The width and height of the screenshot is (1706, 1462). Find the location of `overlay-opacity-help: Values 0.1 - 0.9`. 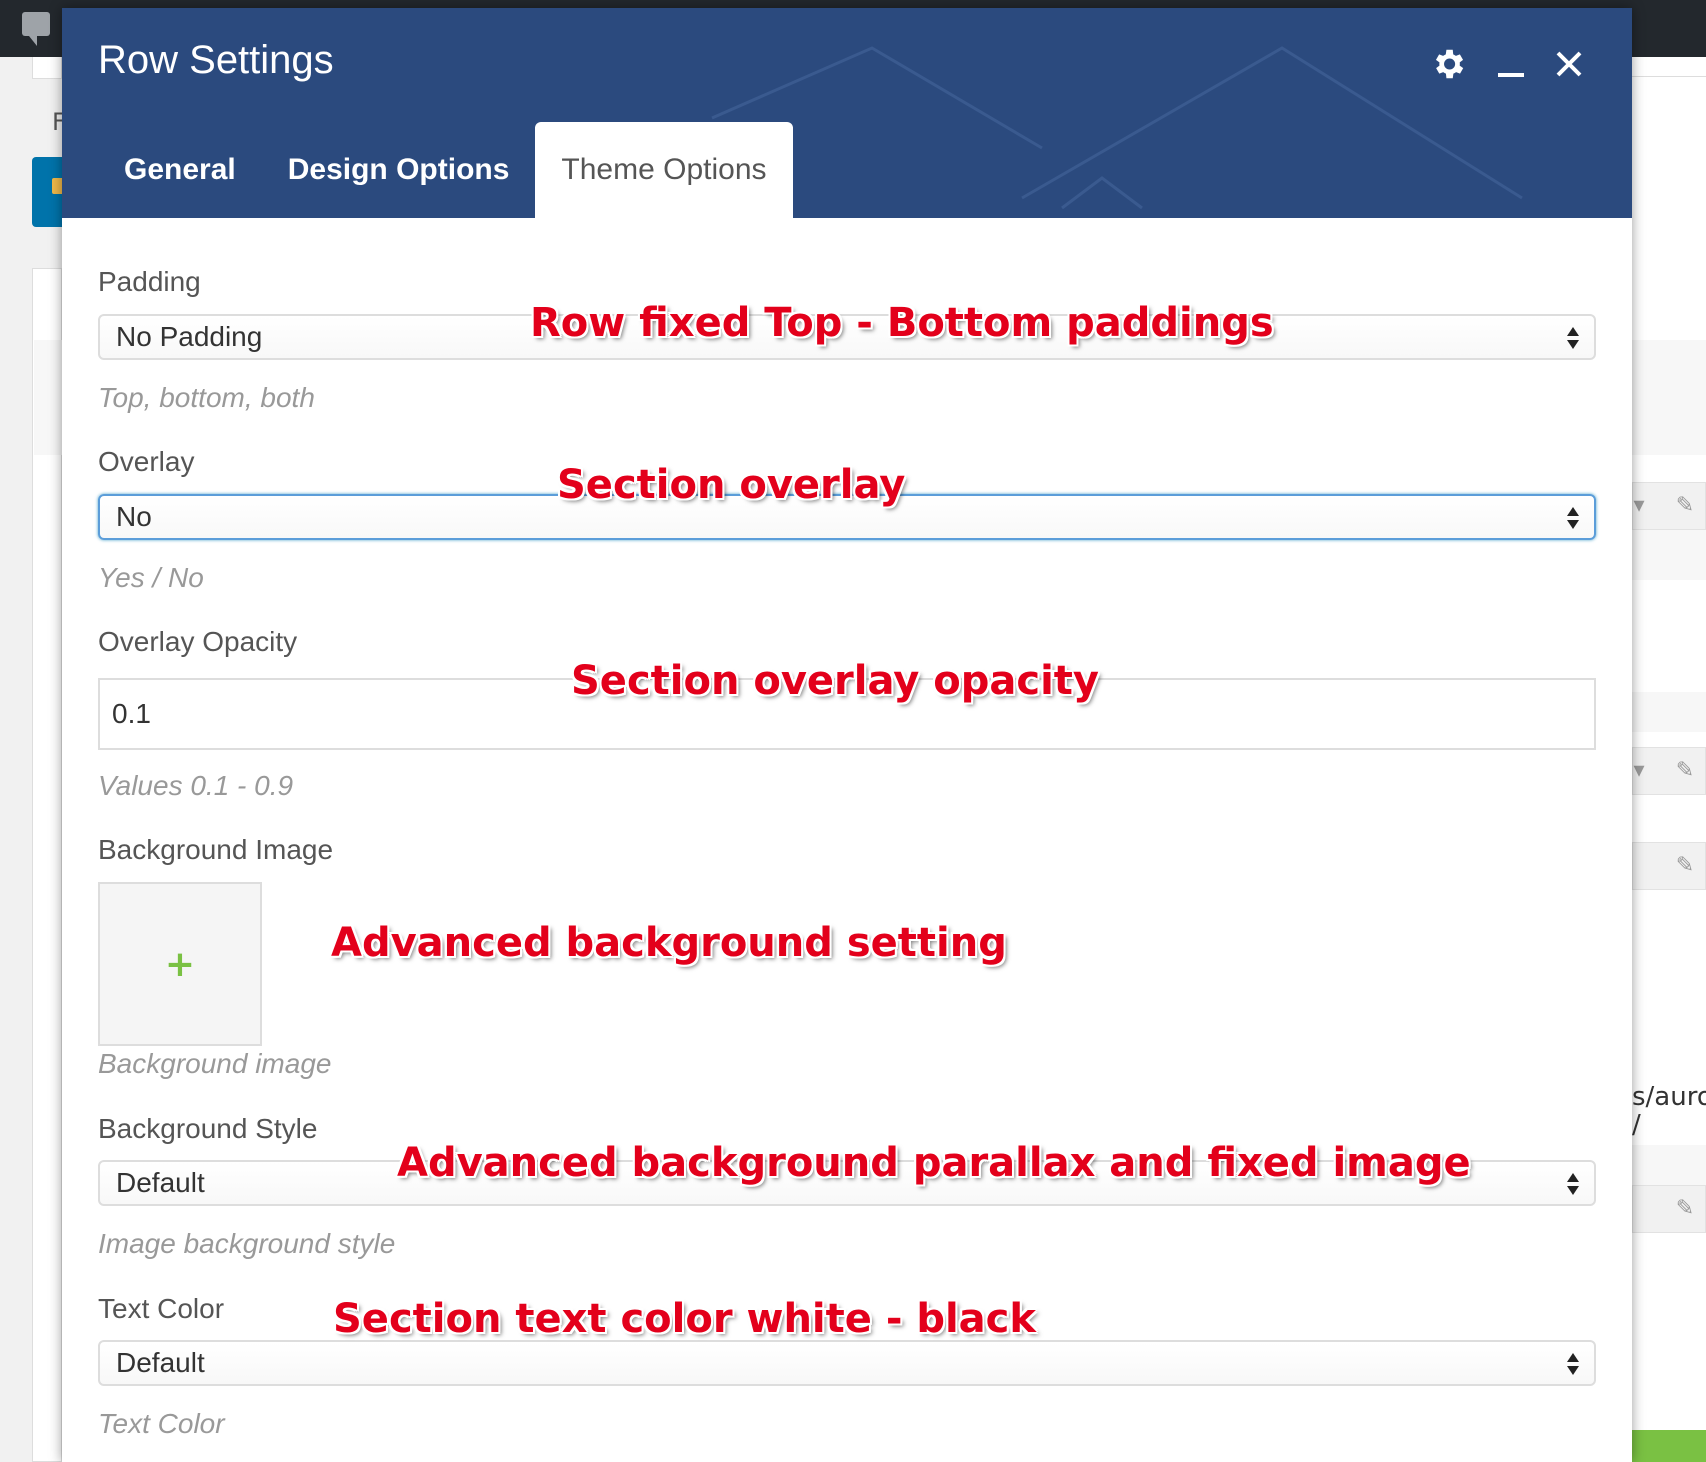

overlay-opacity-help: Values 0.1 - 0.9 is located at coordinates (196, 785).